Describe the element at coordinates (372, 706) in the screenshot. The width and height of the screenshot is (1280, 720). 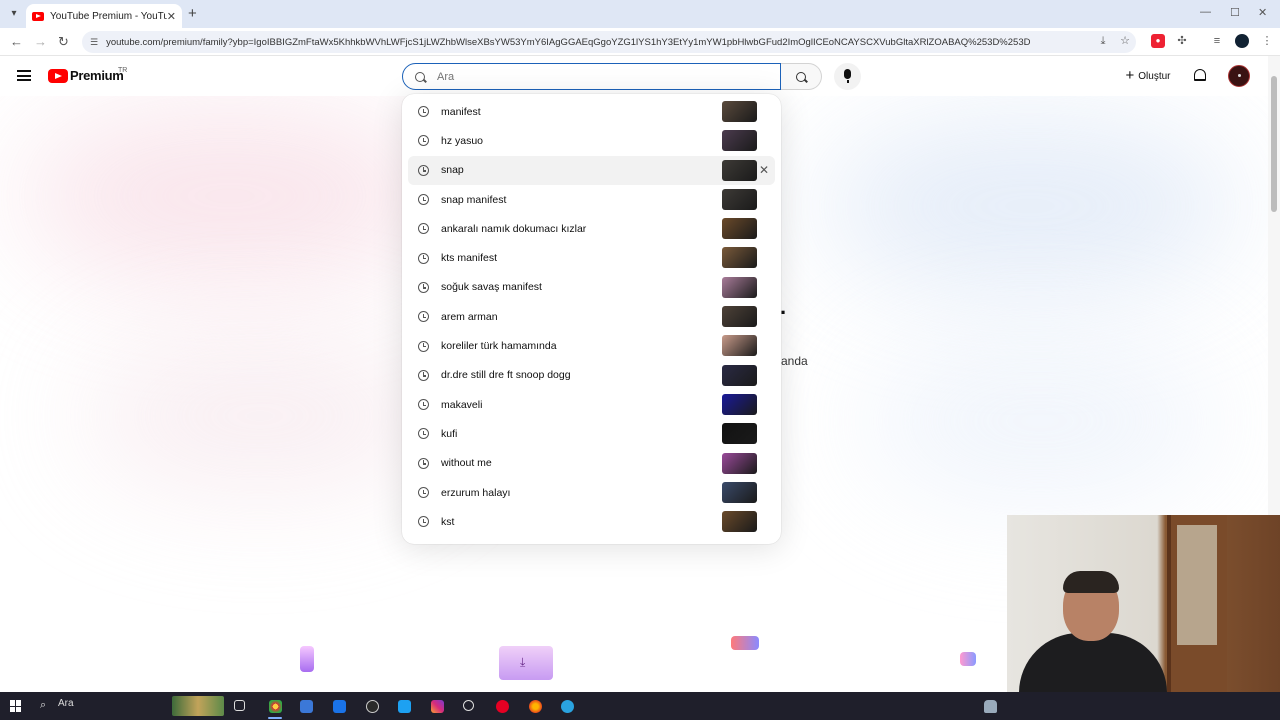
I see `app-icon` at that location.